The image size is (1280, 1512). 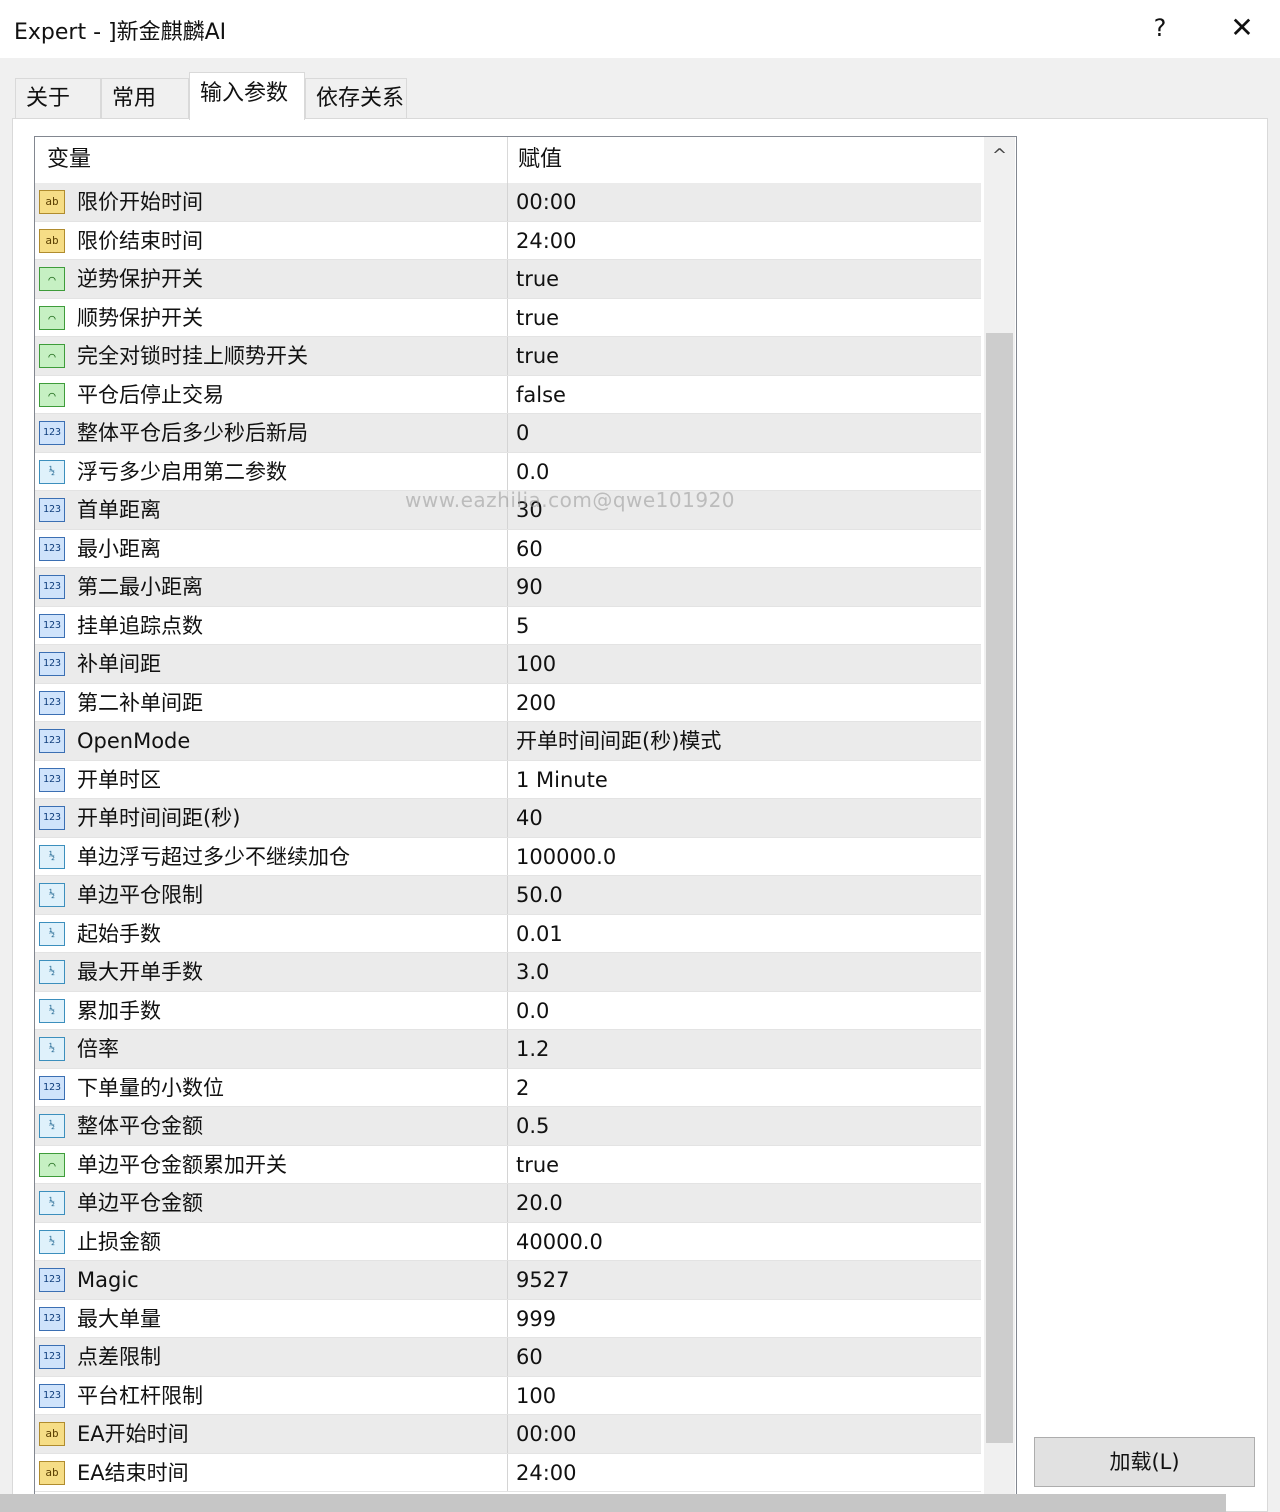 I want to click on table-row: 123 首单距离 30, so click(x=508, y=510).